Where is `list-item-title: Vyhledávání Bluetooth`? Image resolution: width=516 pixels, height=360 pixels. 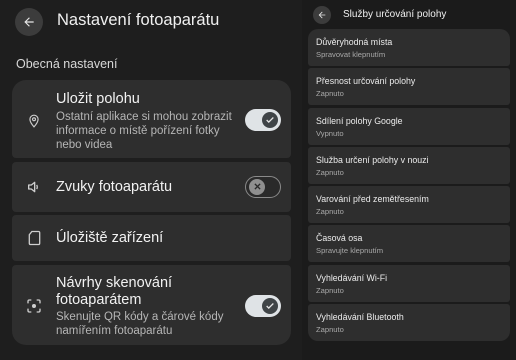
list-item-title: Vyhledávání Bluetooth is located at coordinates (360, 317).